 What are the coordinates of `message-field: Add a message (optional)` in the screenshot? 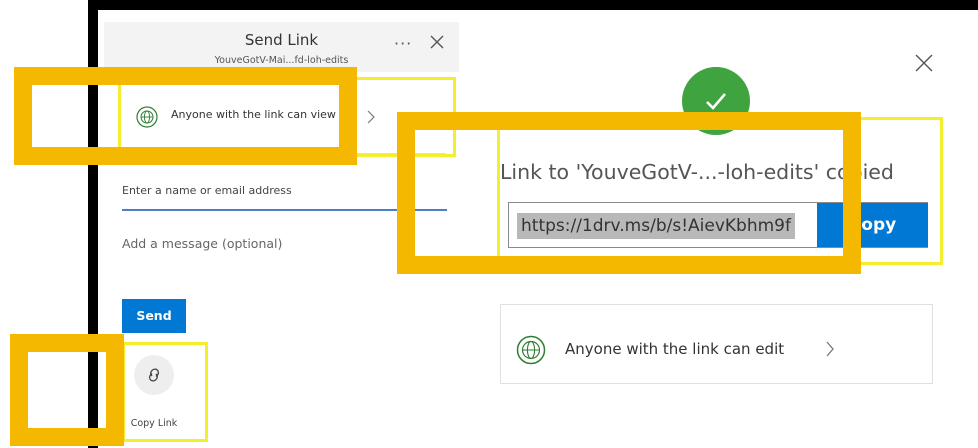 It's located at (202, 243).